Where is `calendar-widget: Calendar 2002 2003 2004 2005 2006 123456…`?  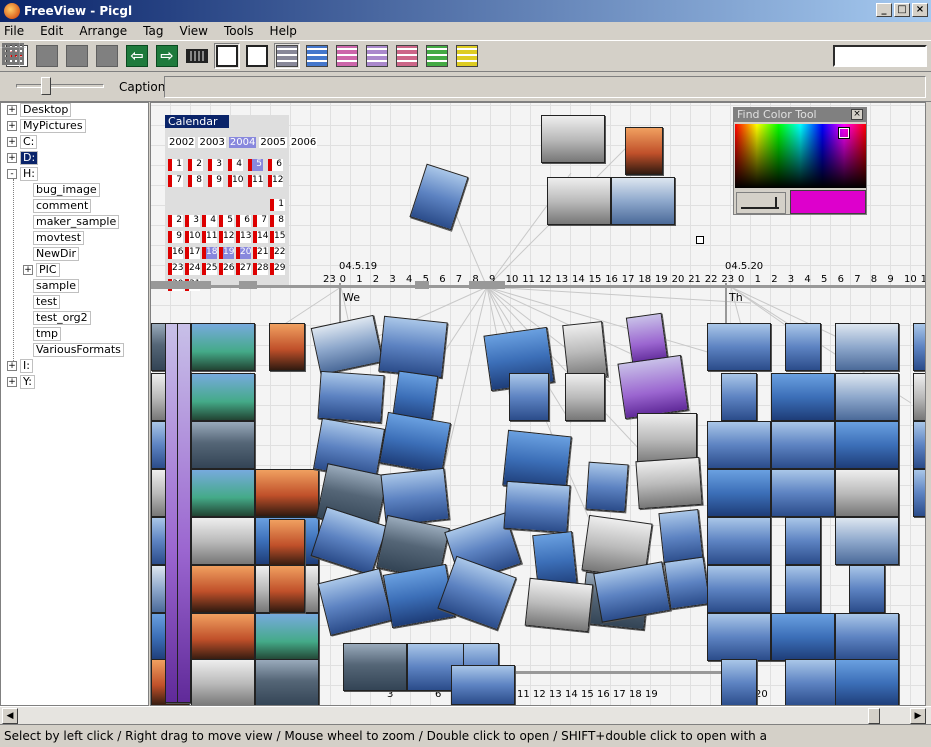
calendar-widget: Calendar 2002 2003 2004 2005 2006 123456… is located at coordinates (241, 203).